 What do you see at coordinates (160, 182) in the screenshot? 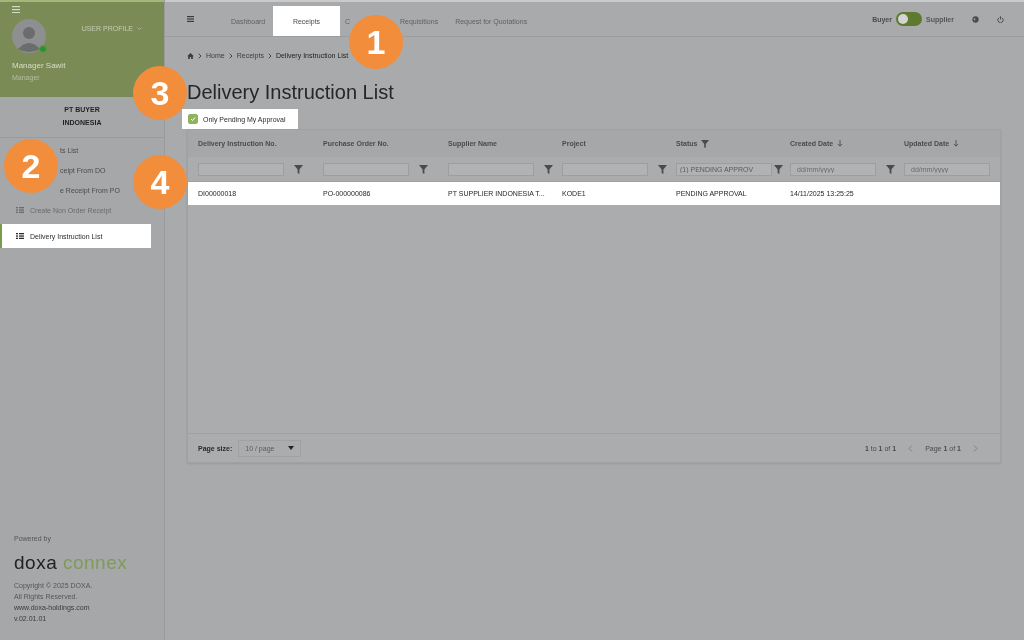
I see `step-marker: 4` at bounding box center [160, 182].